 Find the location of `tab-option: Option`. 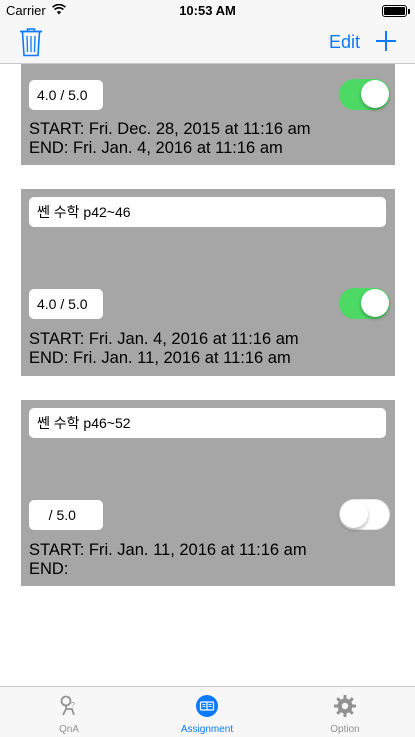

tab-option: Option is located at coordinates (345, 712).